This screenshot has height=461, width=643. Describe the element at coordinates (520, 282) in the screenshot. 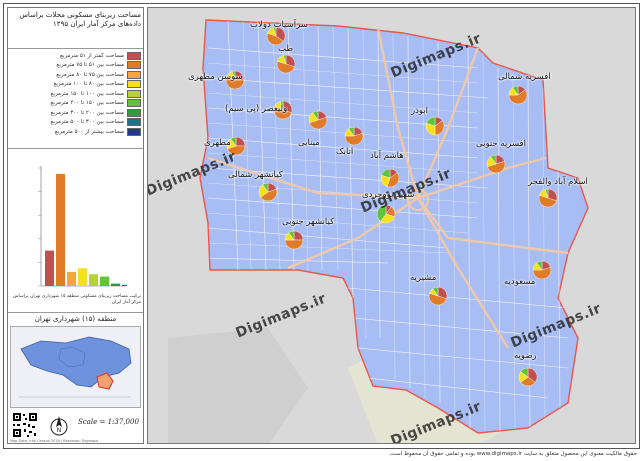

I see `label-masoudieh: مسعودیه` at that location.